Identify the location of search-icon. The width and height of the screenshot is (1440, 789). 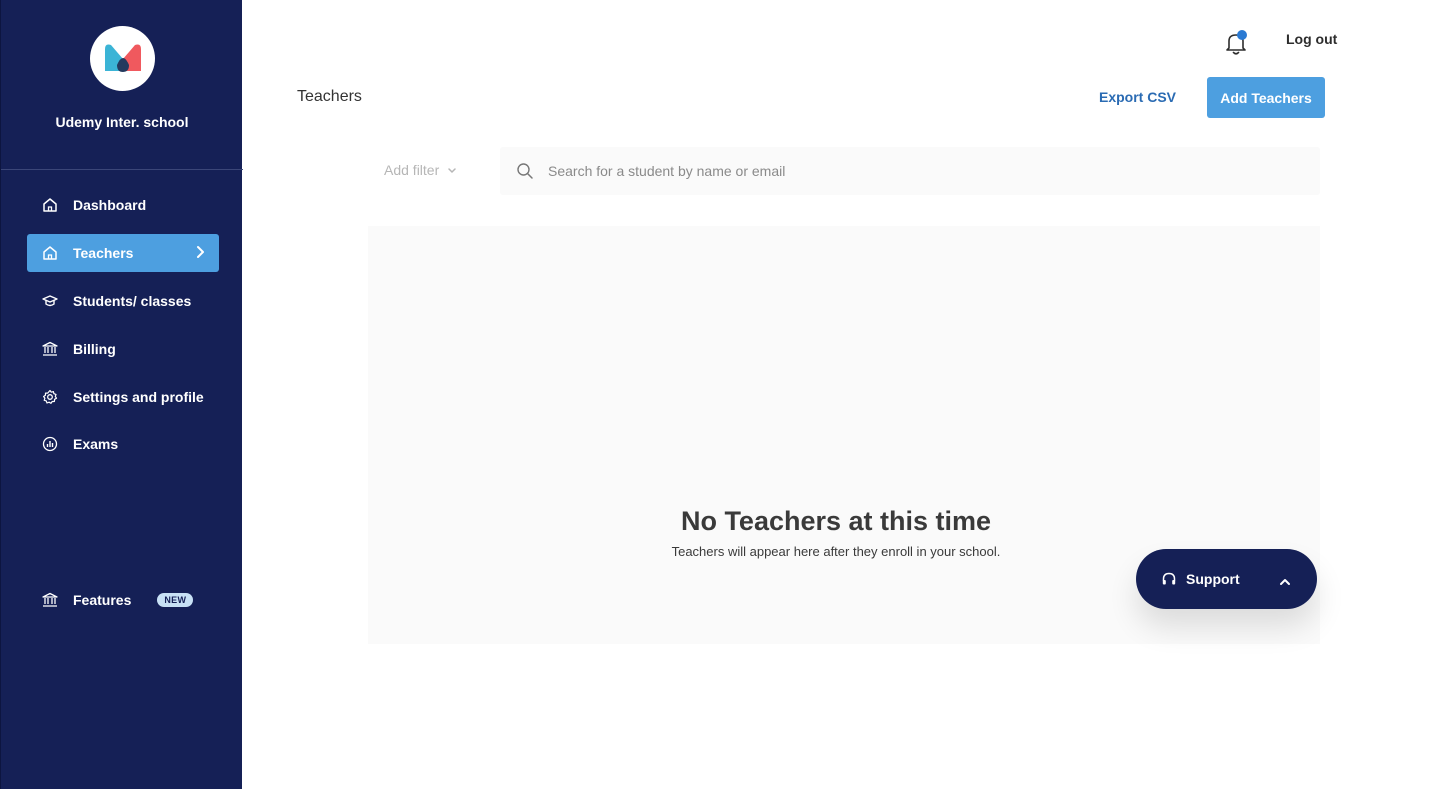
(525, 171).